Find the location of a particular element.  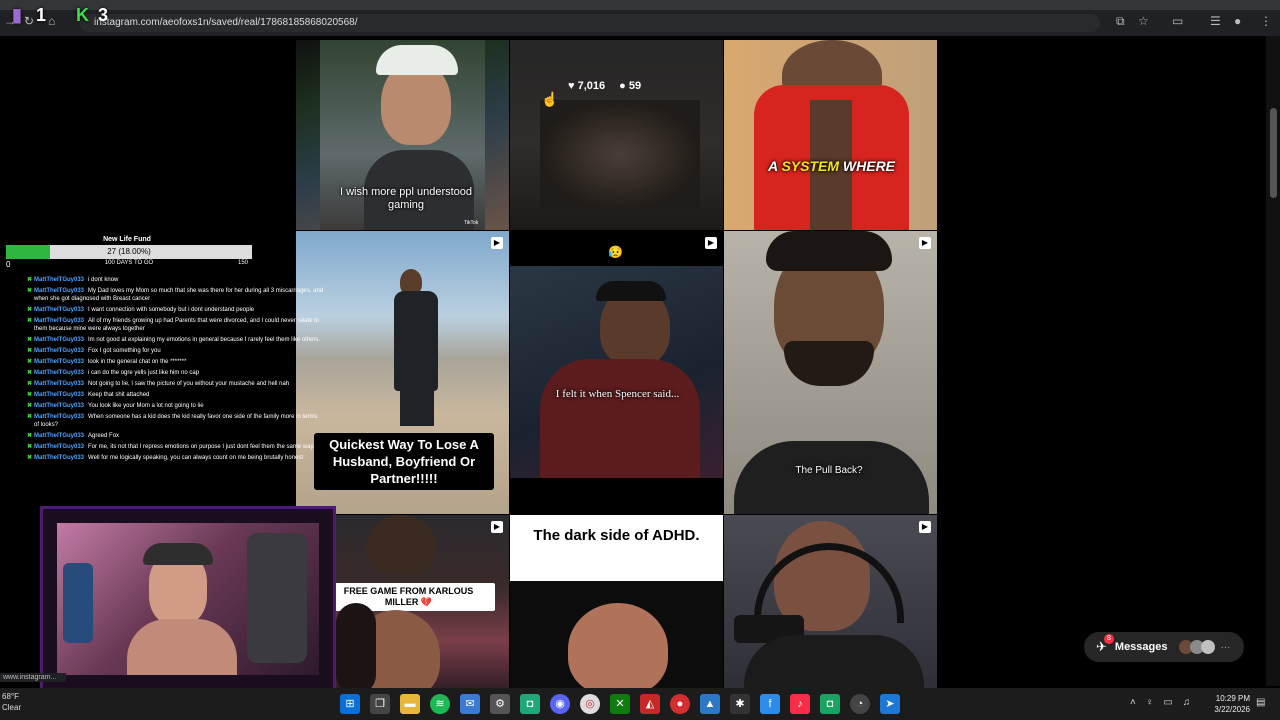

reel-tile-9: ▶ is located at coordinates (830, 605).